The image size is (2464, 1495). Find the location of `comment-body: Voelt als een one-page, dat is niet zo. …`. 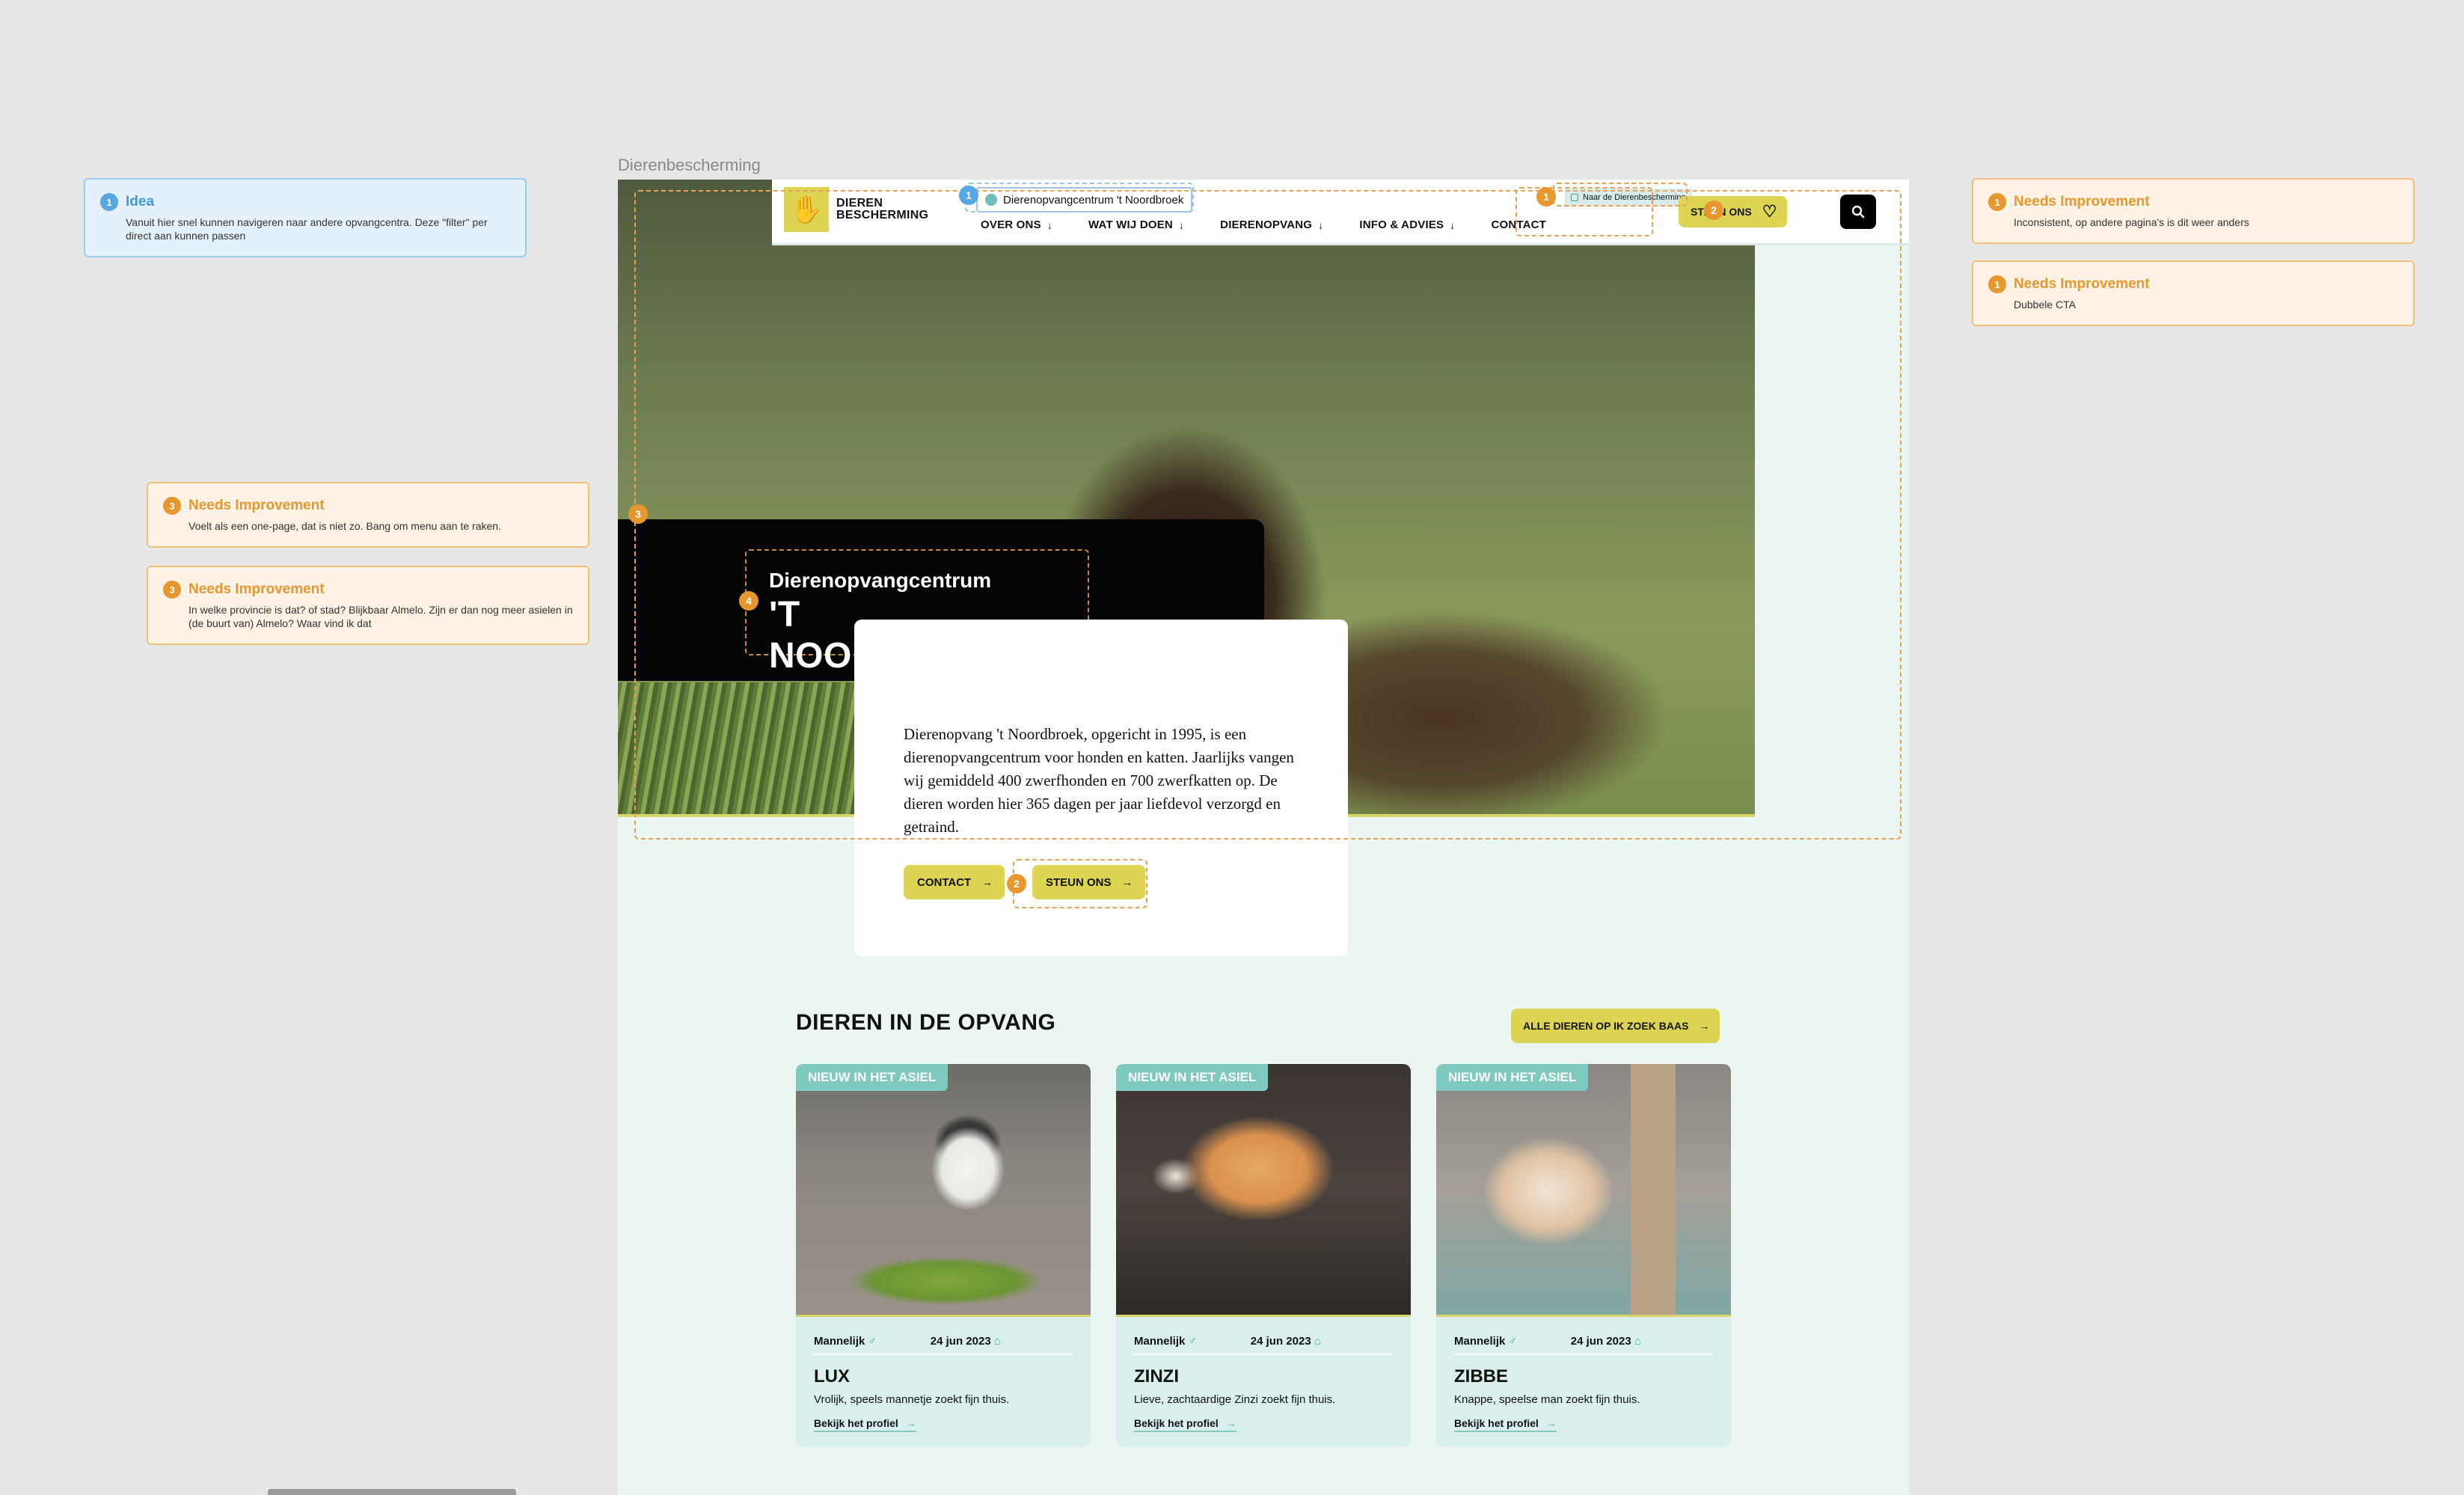

comment-body: Voelt als een one-page, dat is niet zo. … is located at coordinates (345, 526).